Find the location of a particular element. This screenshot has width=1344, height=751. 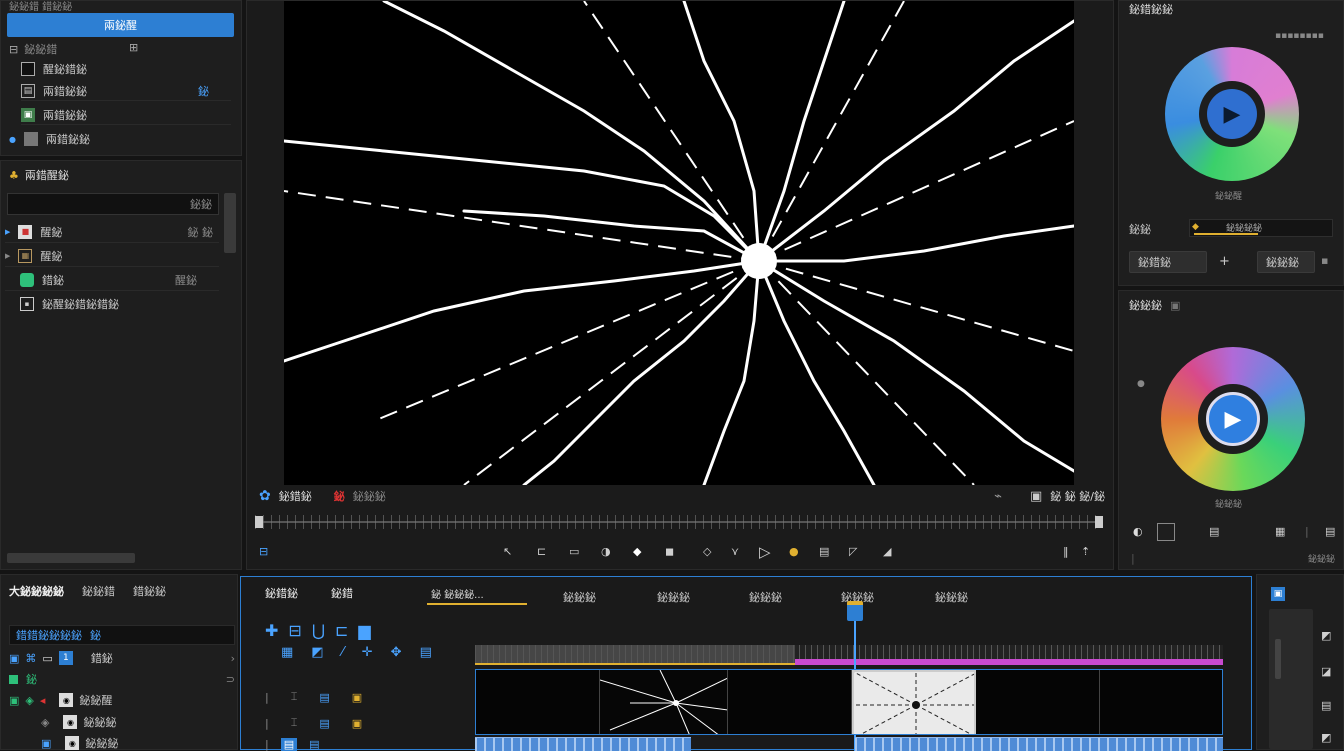

record-icon: 鉍 is located at coordinates (339, 496).